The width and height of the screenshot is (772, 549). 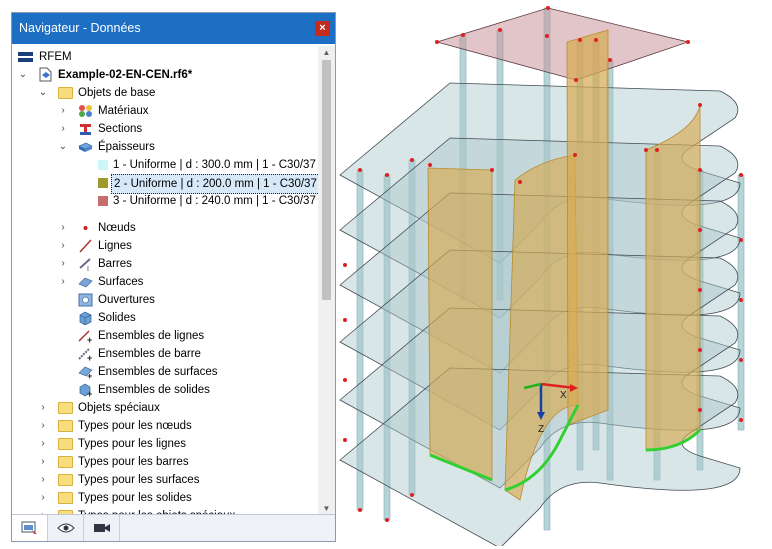 What do you see at coordinates (120, 129) in the screenshot?
I see `sections-label: Sections` at bounding box center [120, 129].